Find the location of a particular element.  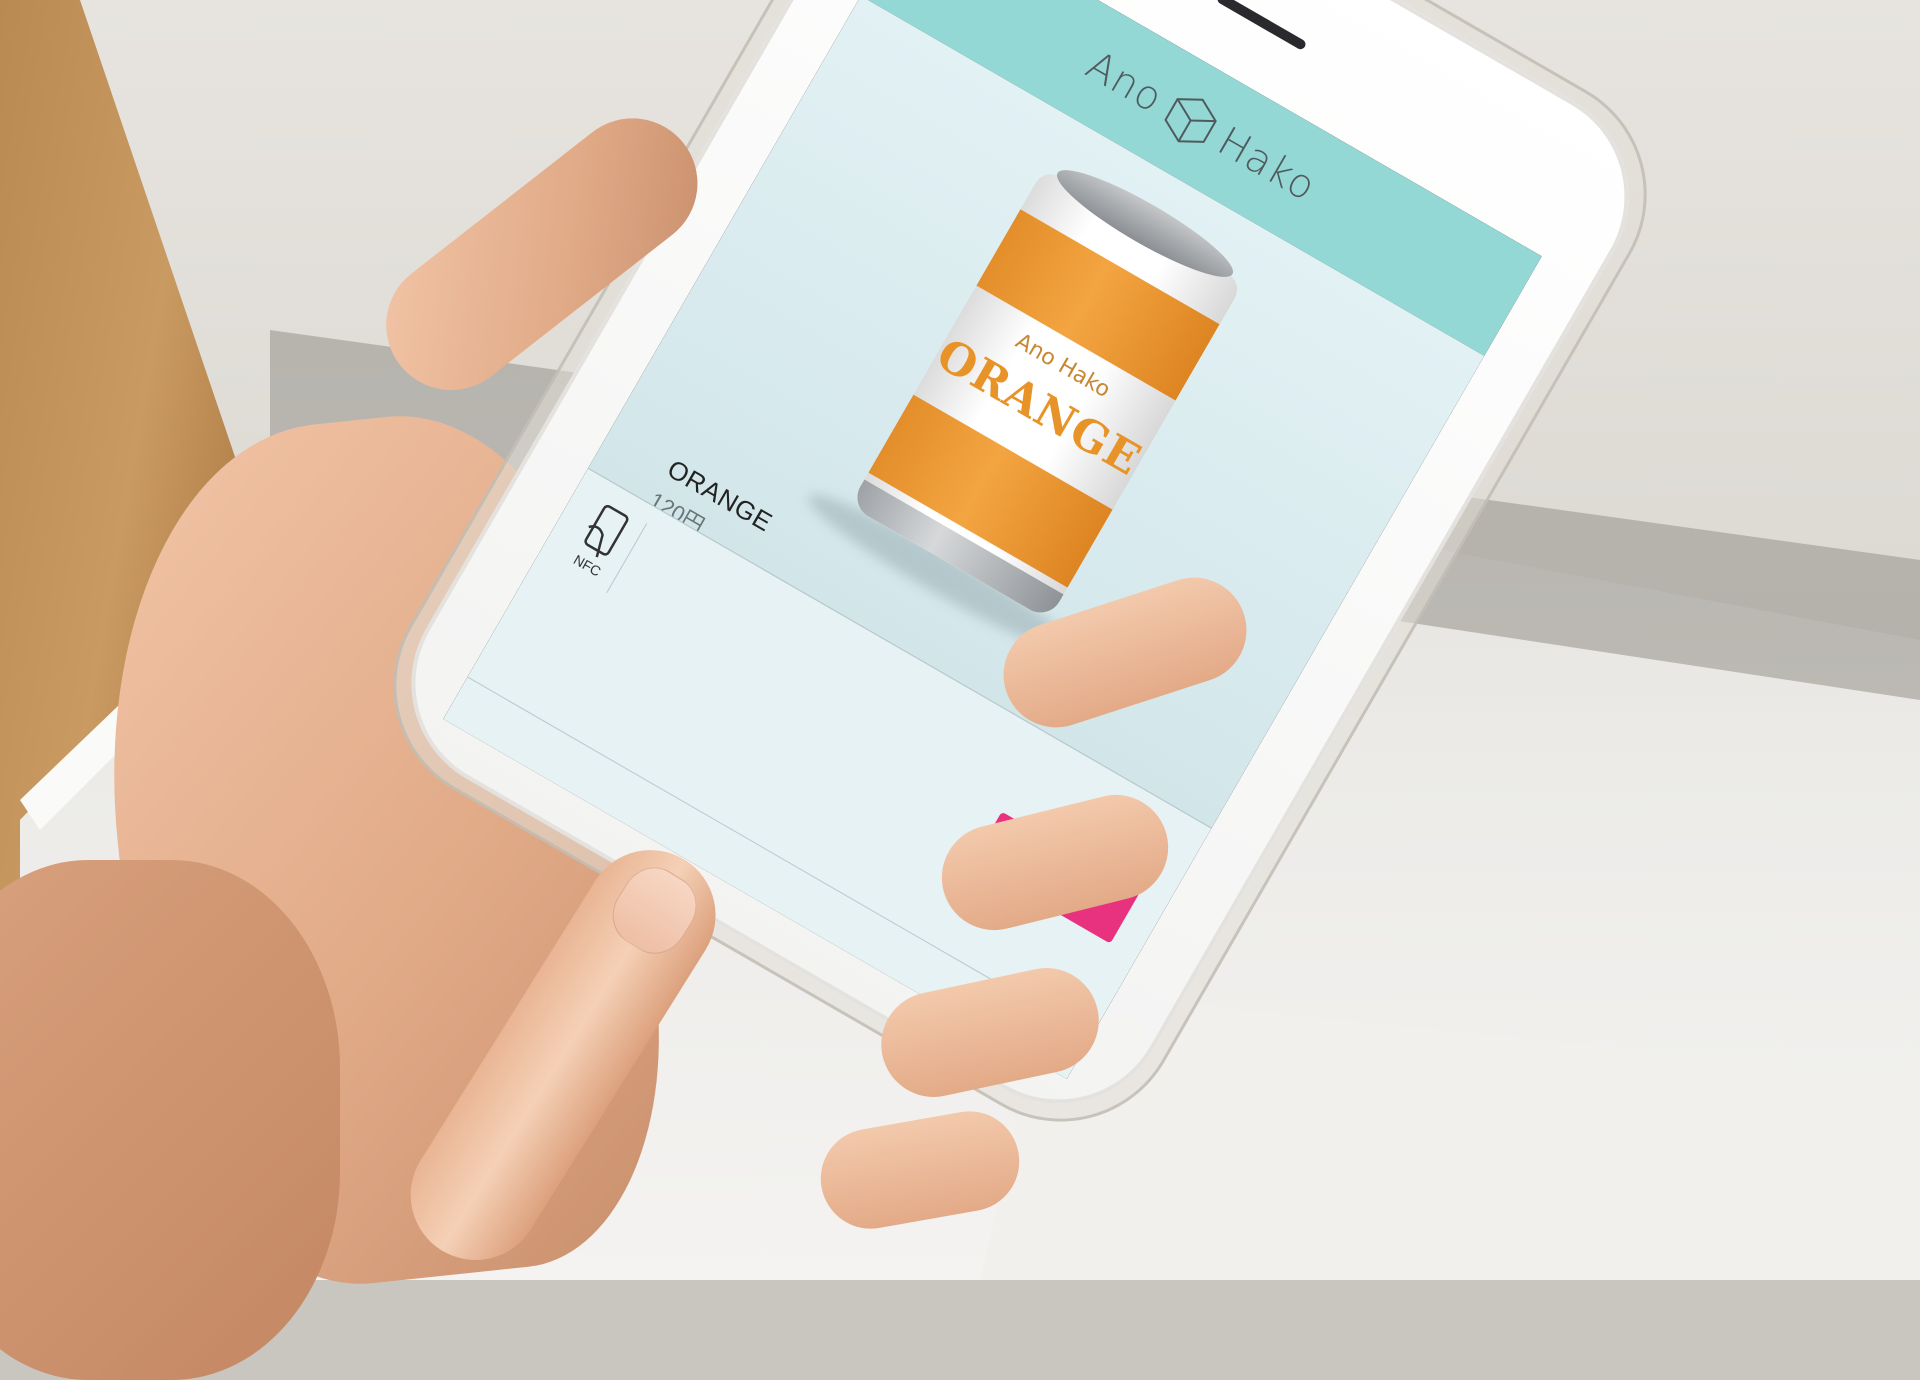

earpiece-speaker is located at coordinates (1261, 26).